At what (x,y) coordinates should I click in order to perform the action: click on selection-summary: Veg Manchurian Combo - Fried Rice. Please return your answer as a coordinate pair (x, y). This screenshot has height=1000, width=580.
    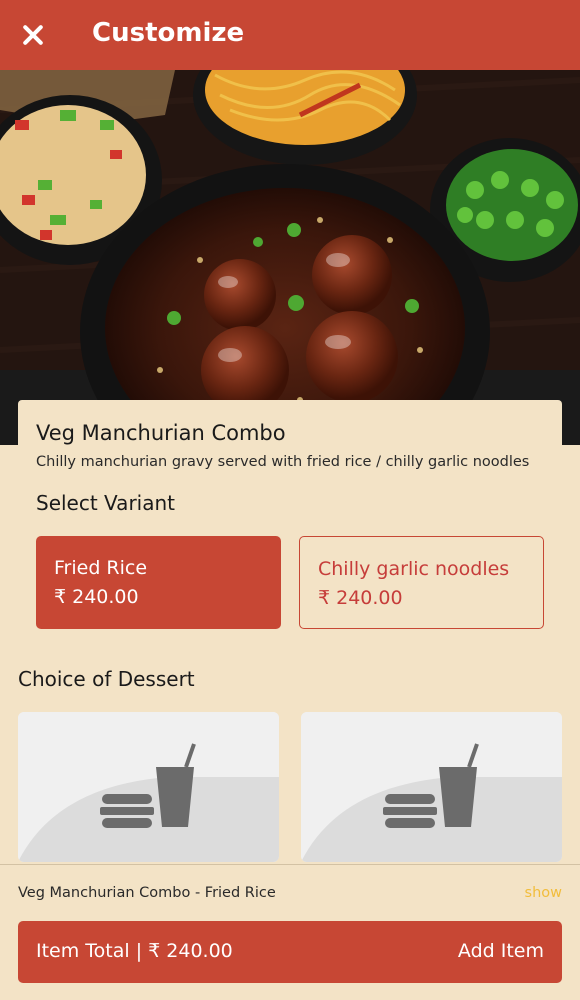
    Looking at the image, I should click on (147, 893).